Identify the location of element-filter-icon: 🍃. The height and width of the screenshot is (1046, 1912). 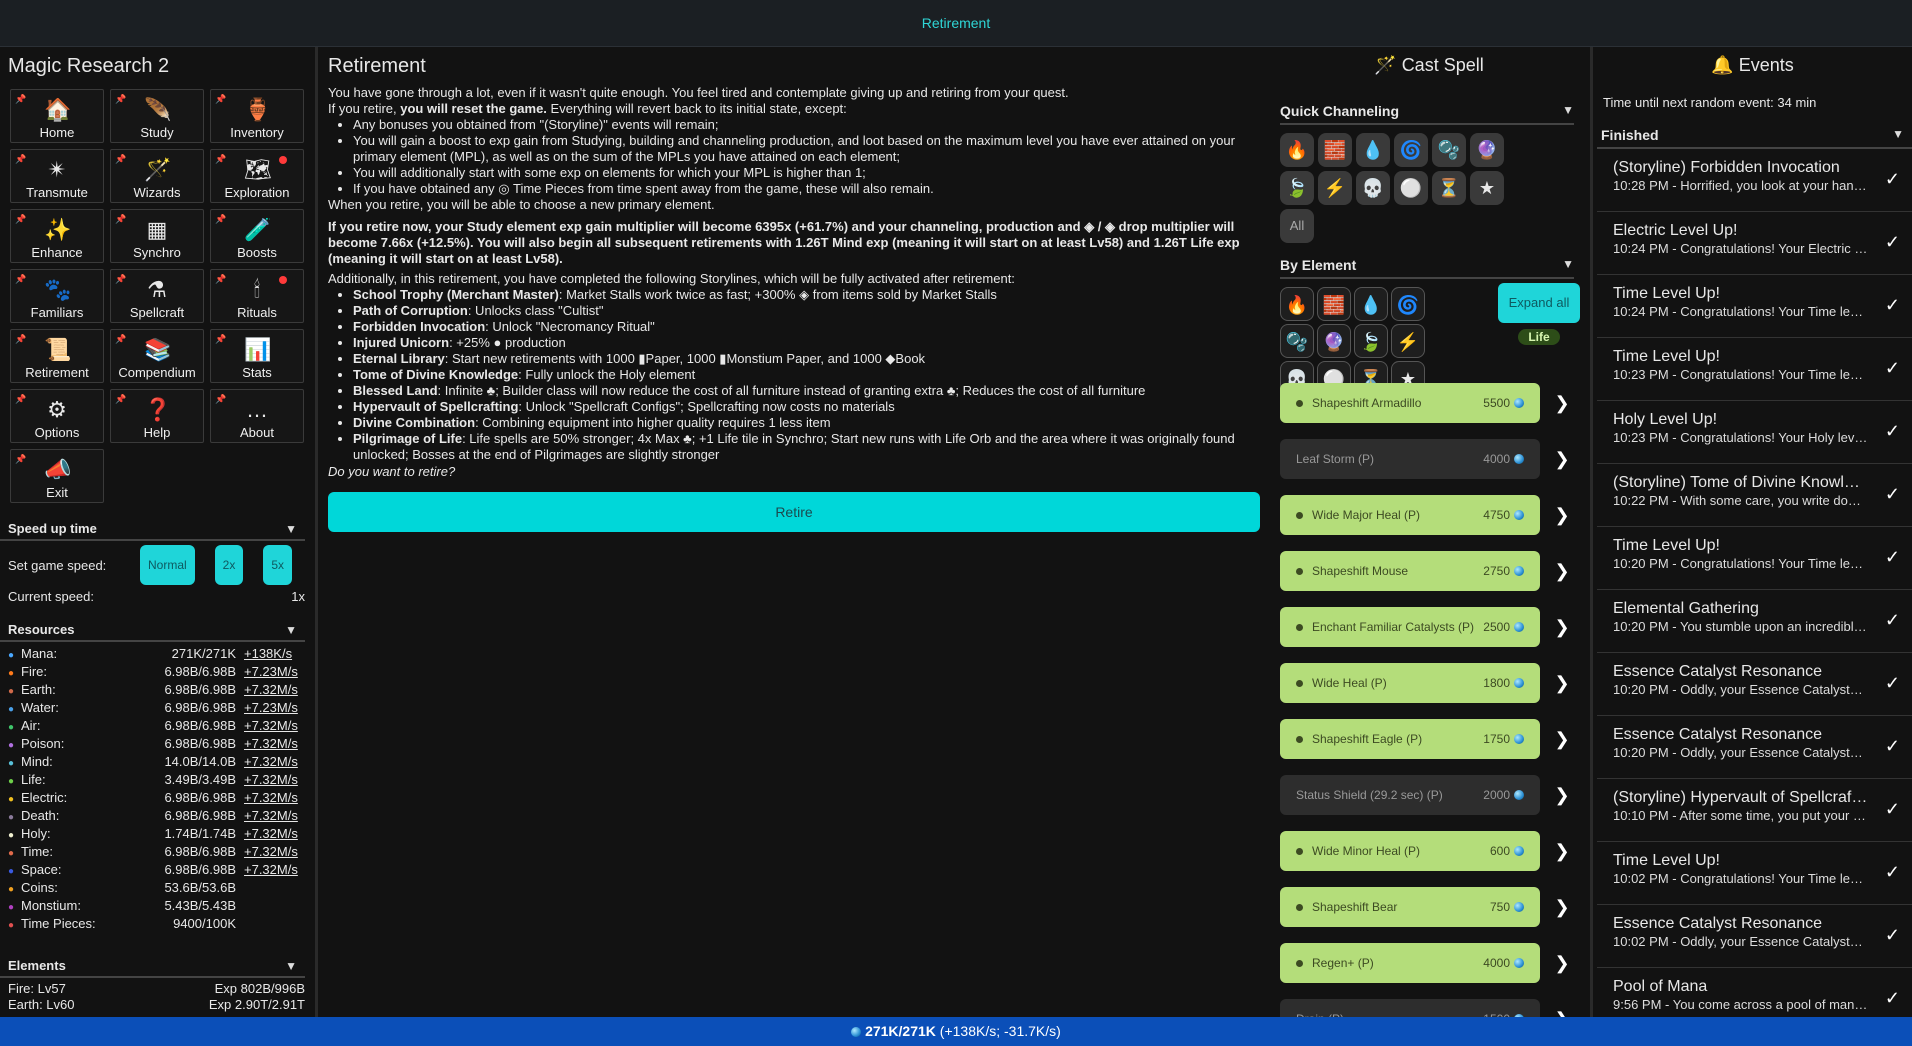
(1371, 341).